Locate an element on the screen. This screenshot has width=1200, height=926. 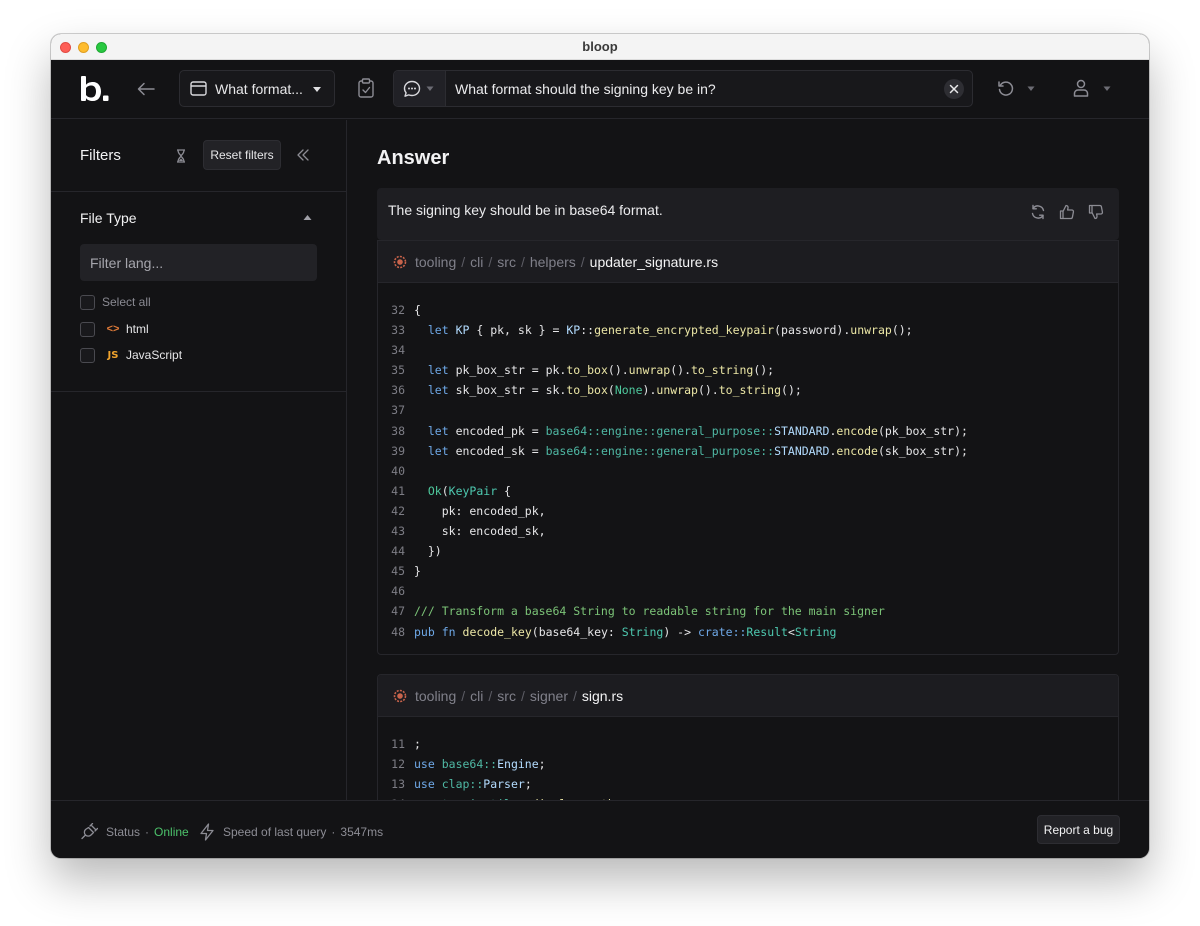
code-line: 37 is located at coordinates (748, 410).